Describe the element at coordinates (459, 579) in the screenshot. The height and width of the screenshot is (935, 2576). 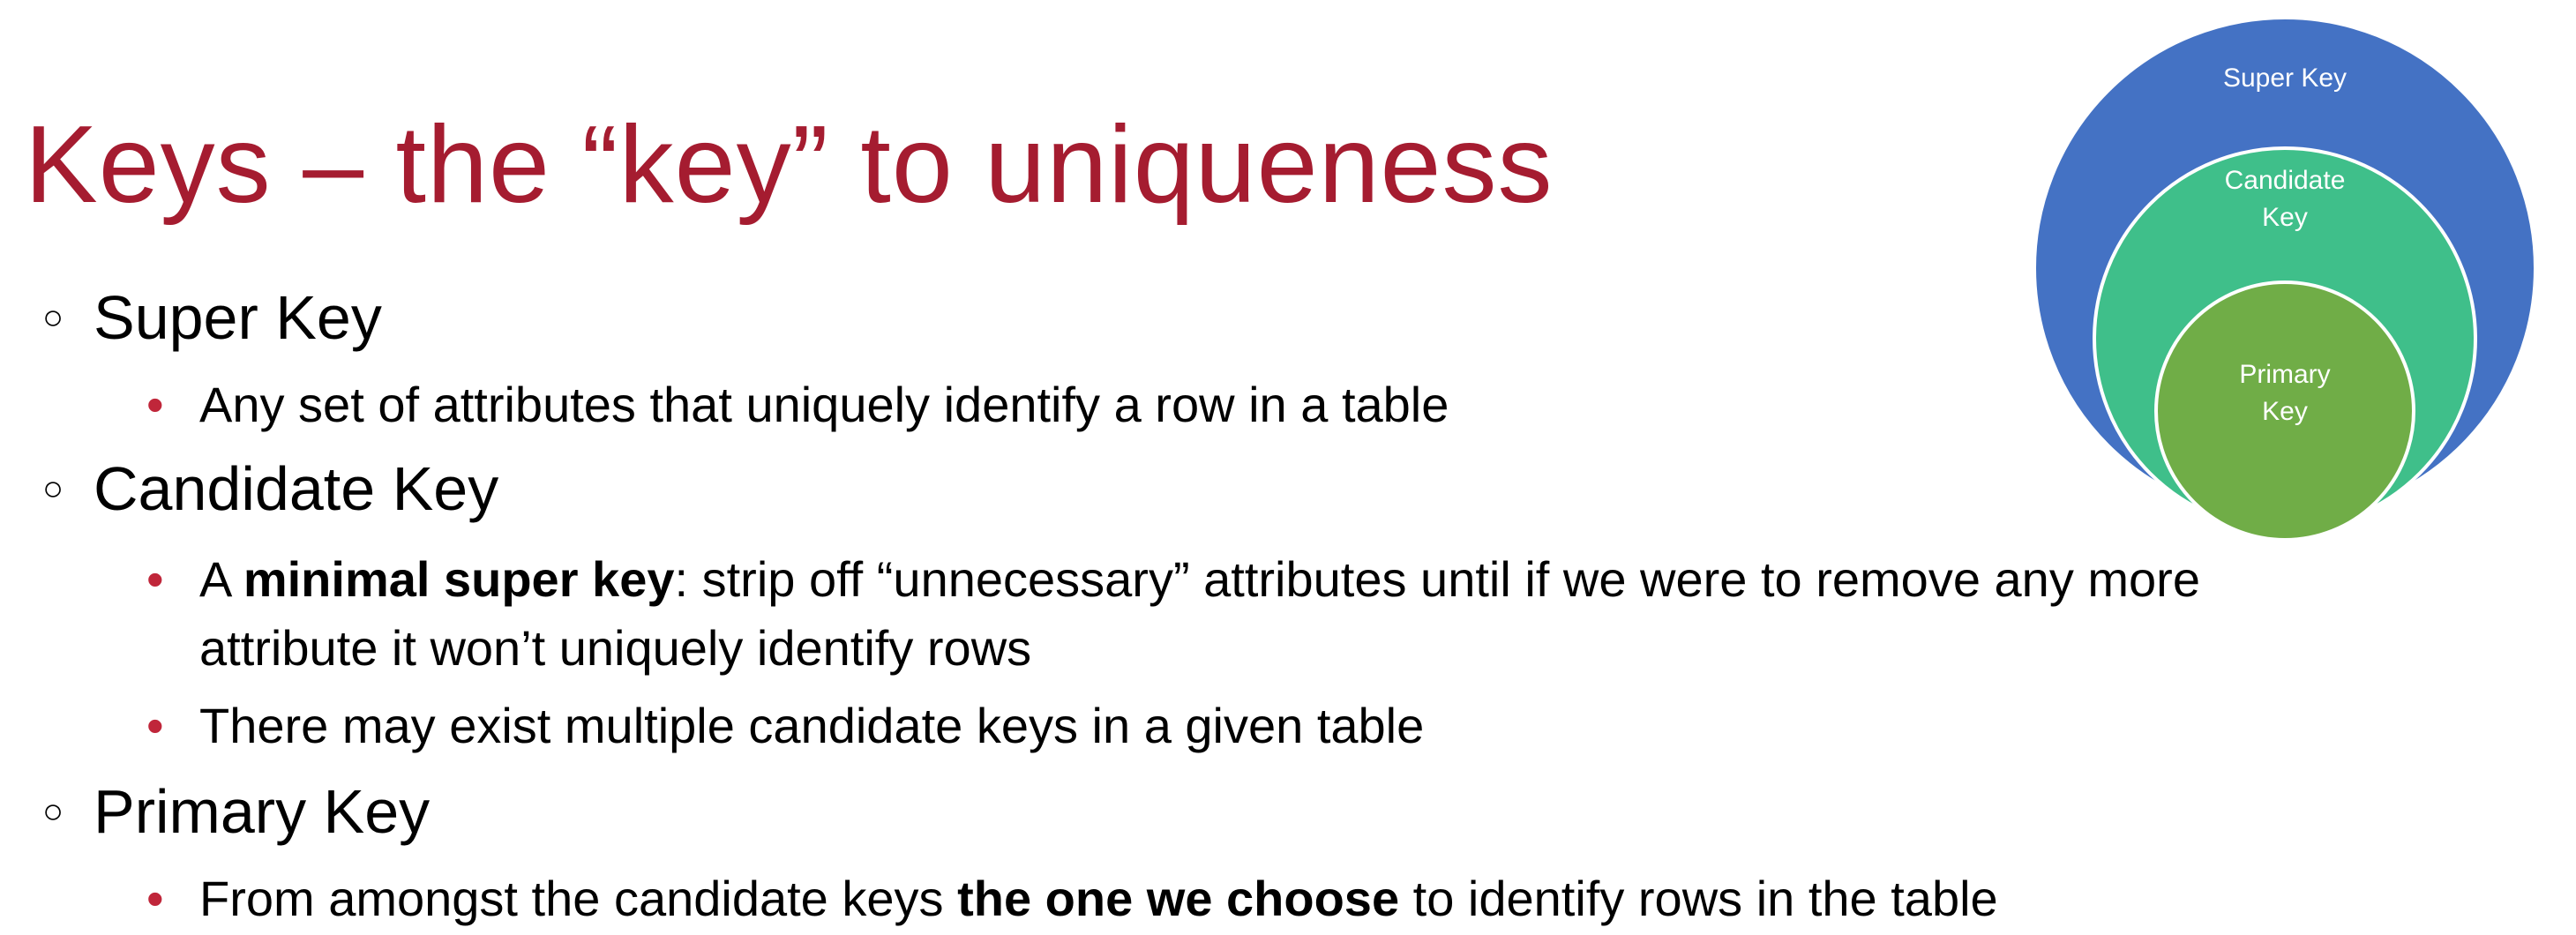
I see `bold-term-minimal-super-key: minimal super key` at that location.